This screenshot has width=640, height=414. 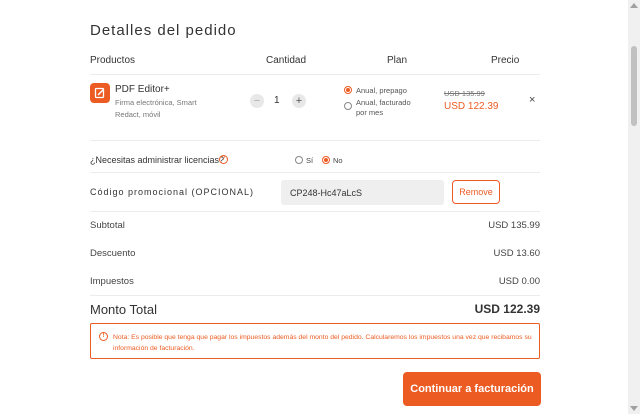 What do you see at coordinates (476, 192) in the screenshot?
I see `promo-remove-button: Remove` at bounding box center [476, 192].